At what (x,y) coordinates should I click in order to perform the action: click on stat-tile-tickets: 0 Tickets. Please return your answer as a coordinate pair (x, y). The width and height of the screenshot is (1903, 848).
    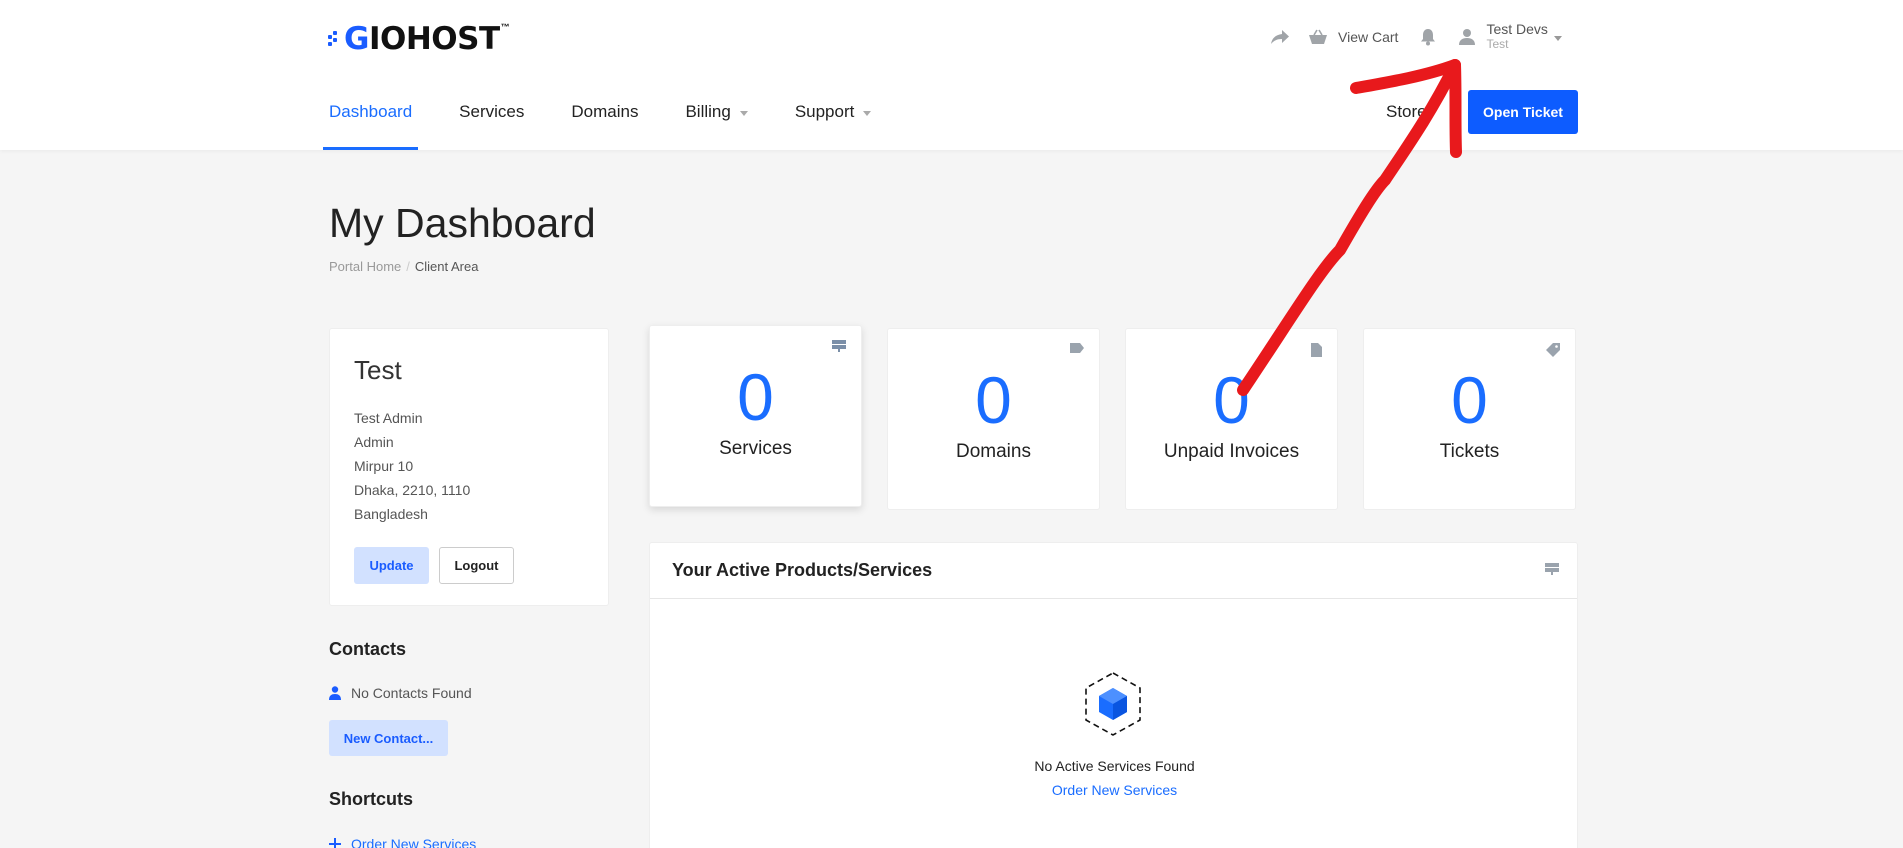
    Looking at the image, I should click on (1469, 419).